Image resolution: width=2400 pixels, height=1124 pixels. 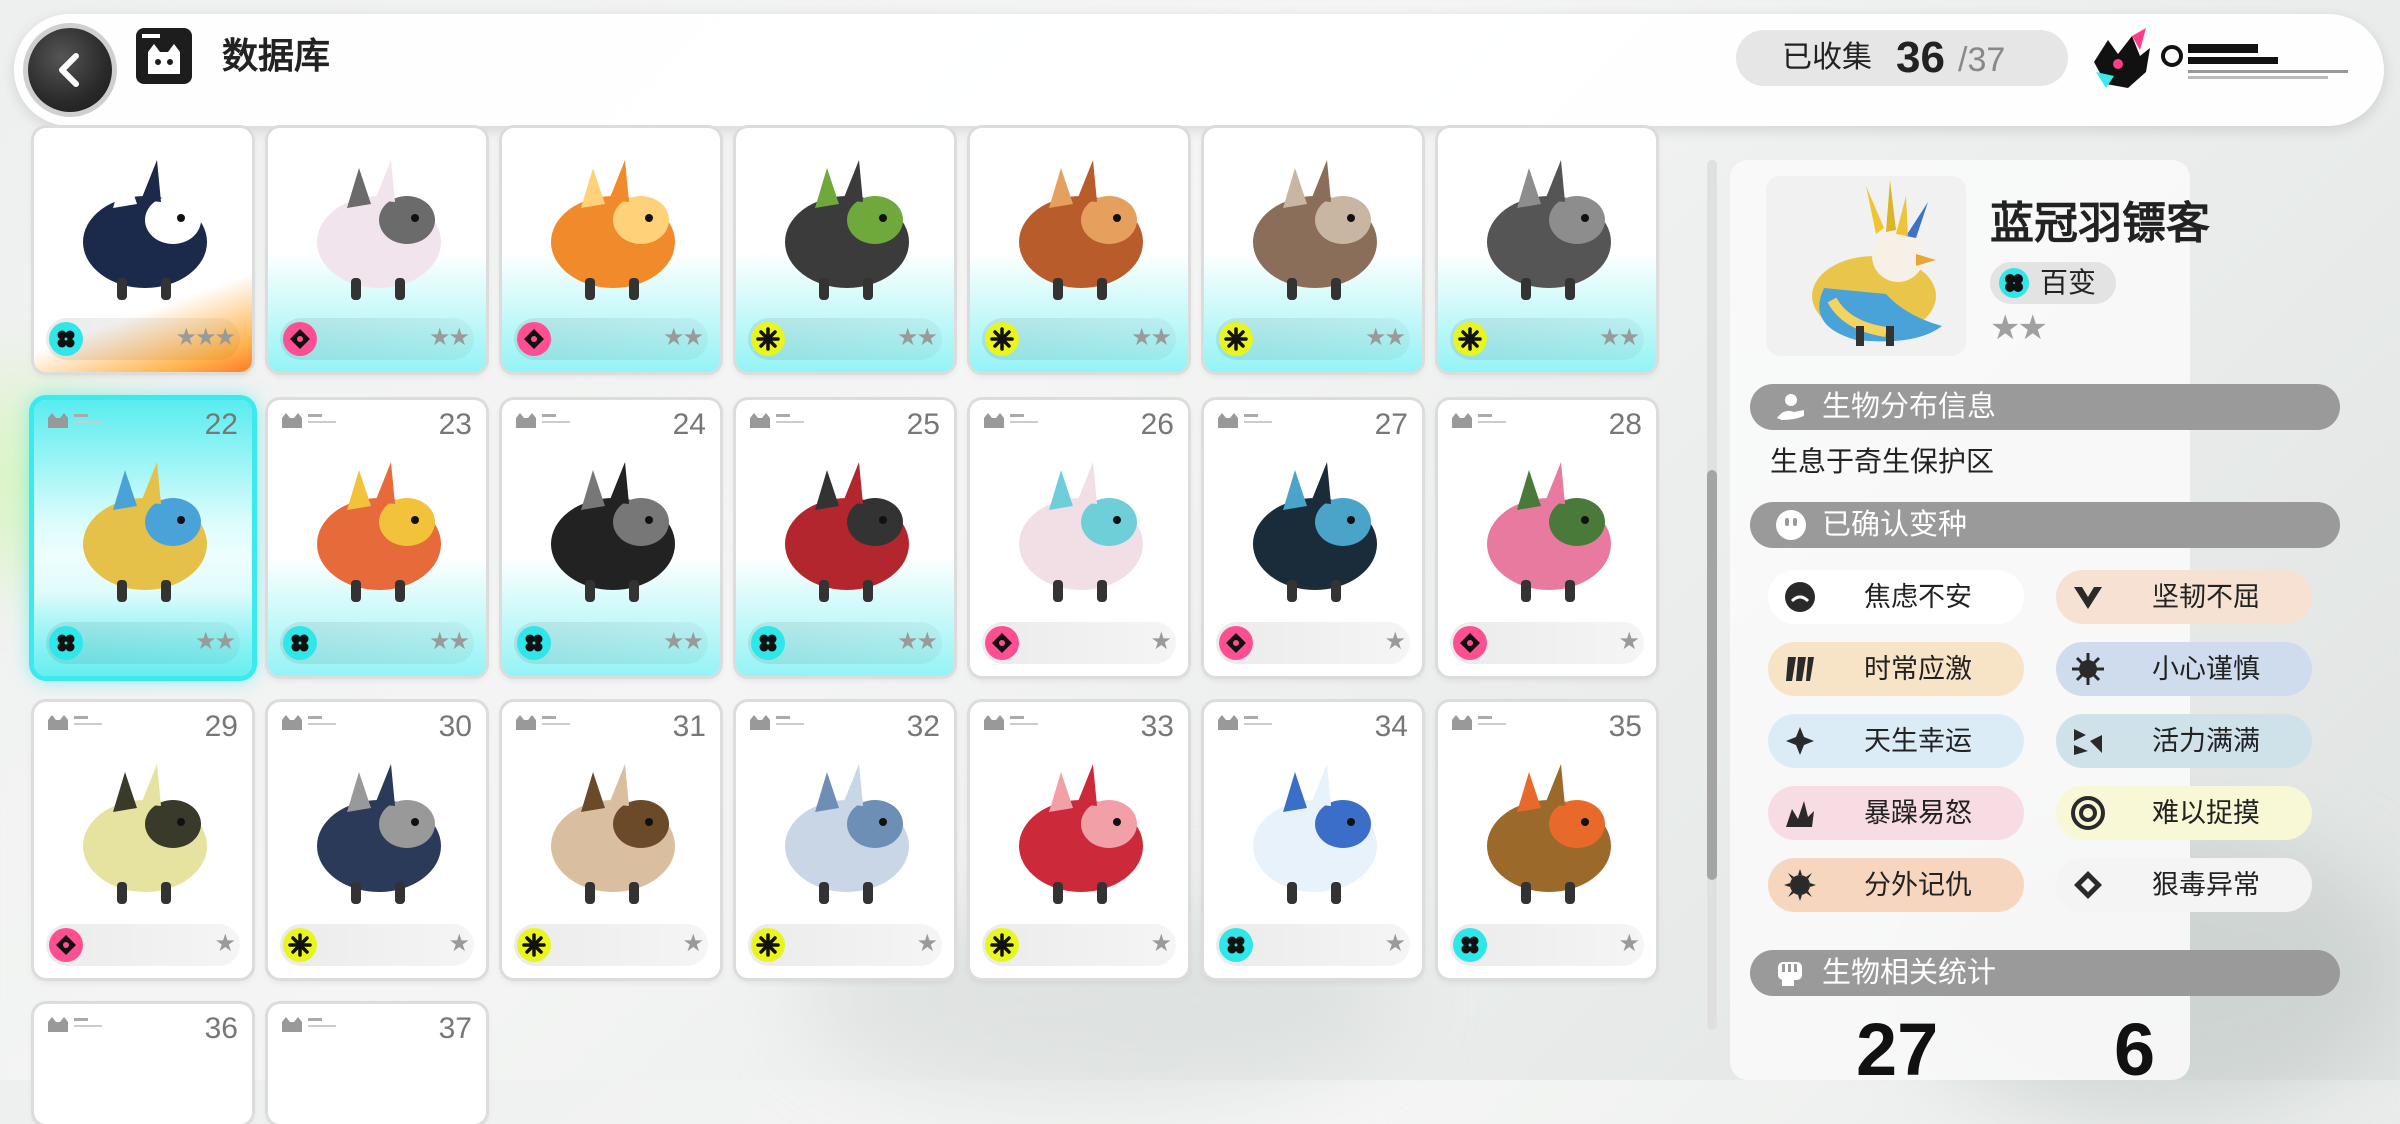 I want to click on grid-scrollbar-thumb, so click(x=1712, y=675).